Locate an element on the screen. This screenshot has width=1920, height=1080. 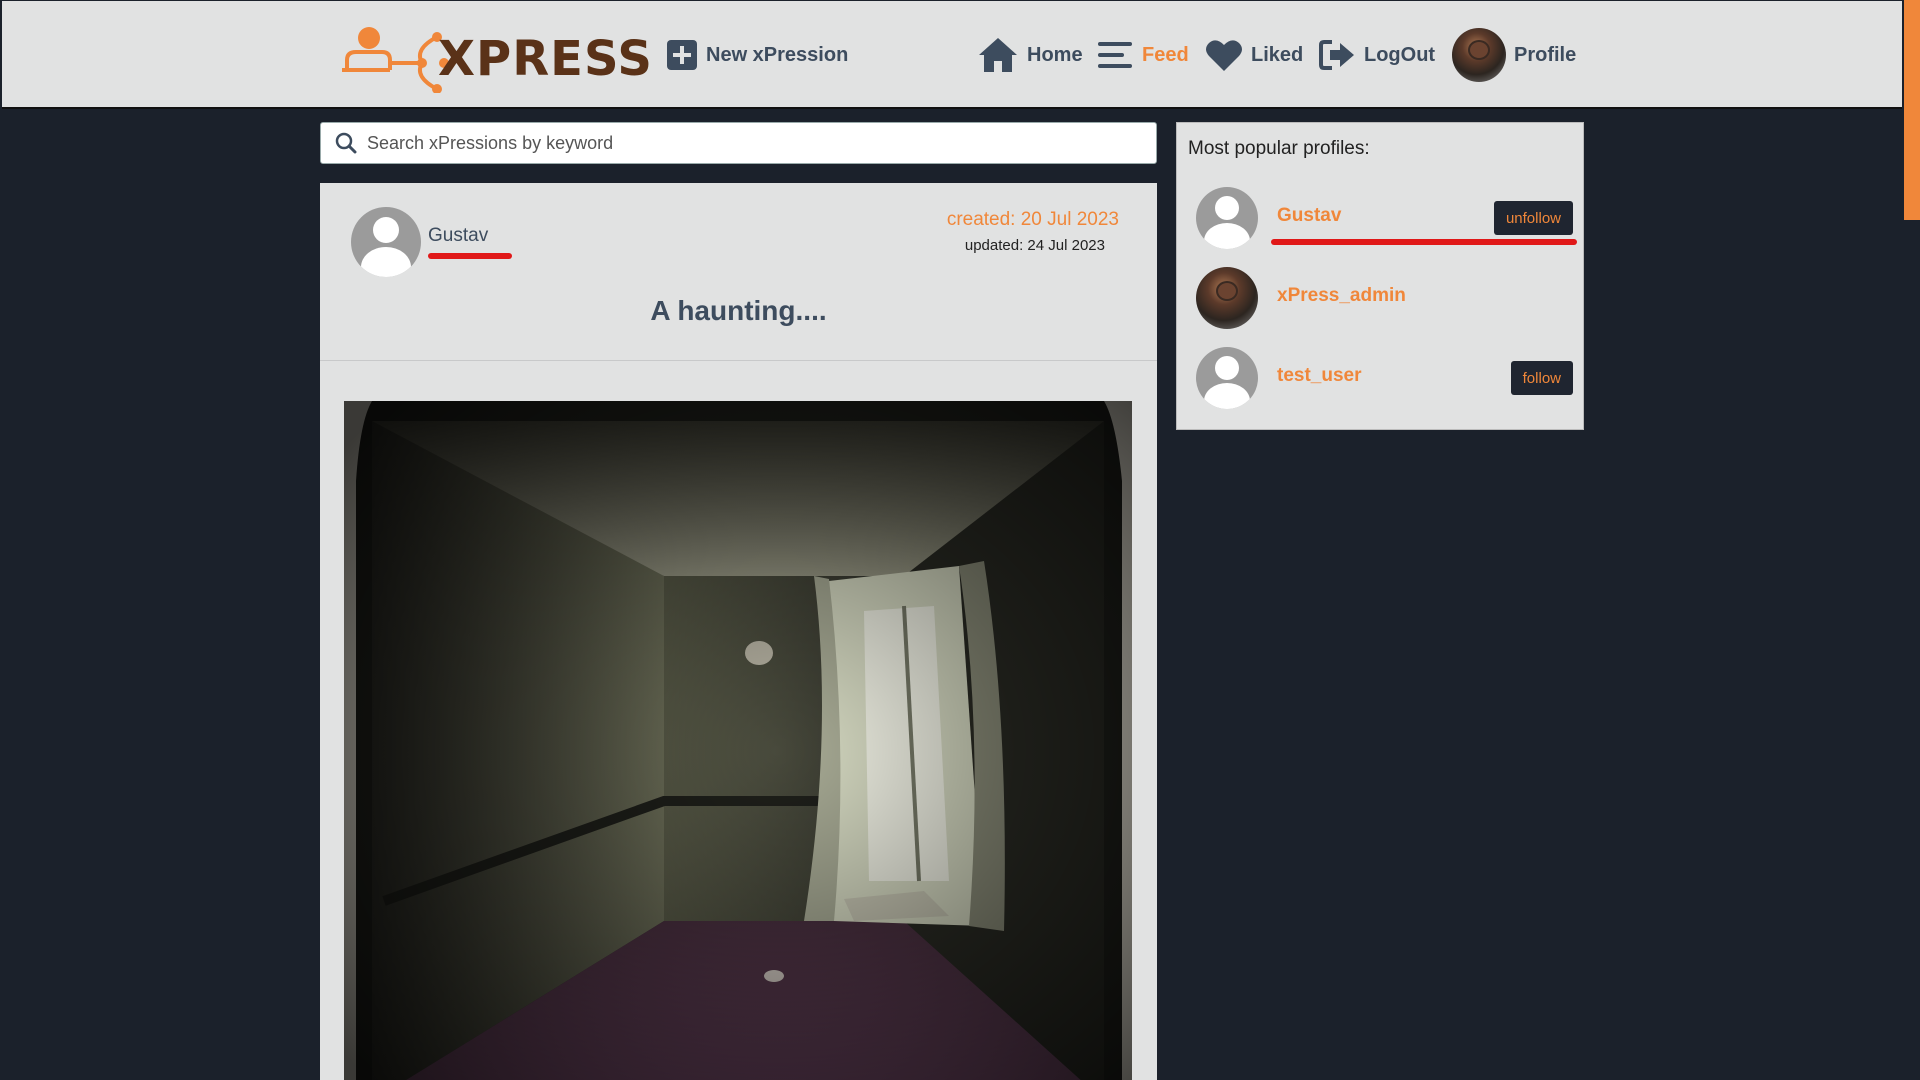
search-bar is located at coordinates (738, 143).